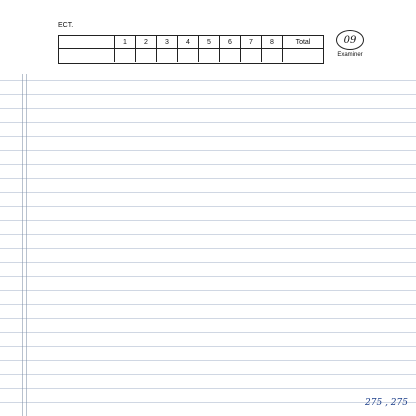 The width and height of the screenshot is (416, 416). I want to click on score-column-header: 7, so click(251, 42).